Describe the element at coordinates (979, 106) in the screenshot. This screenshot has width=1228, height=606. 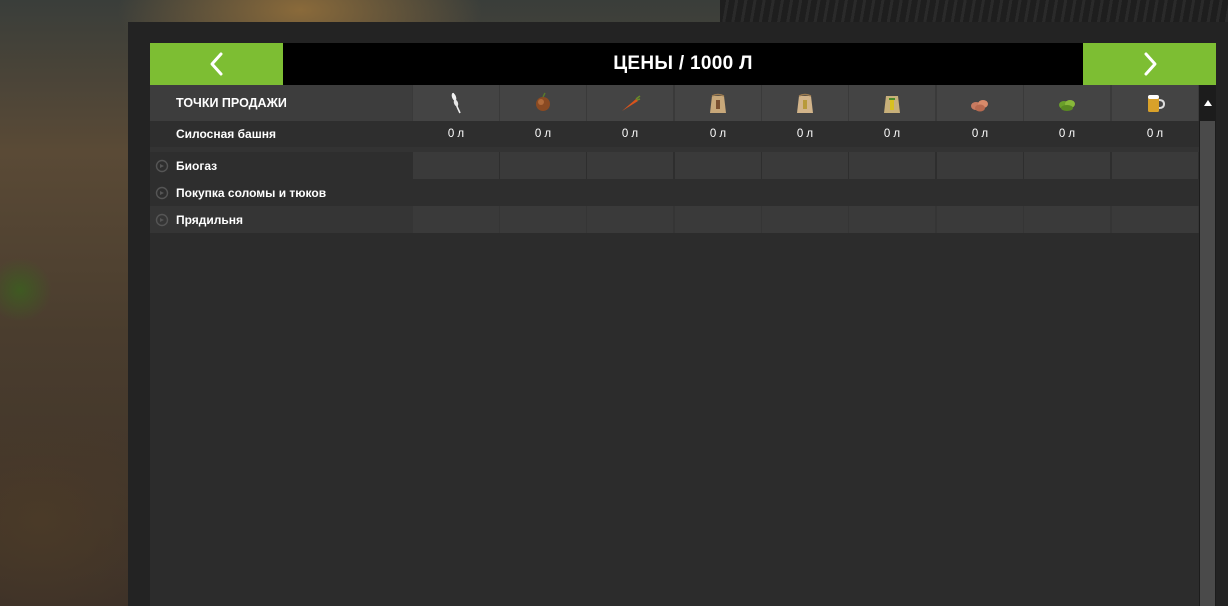
I see `potato-icon` at that location.